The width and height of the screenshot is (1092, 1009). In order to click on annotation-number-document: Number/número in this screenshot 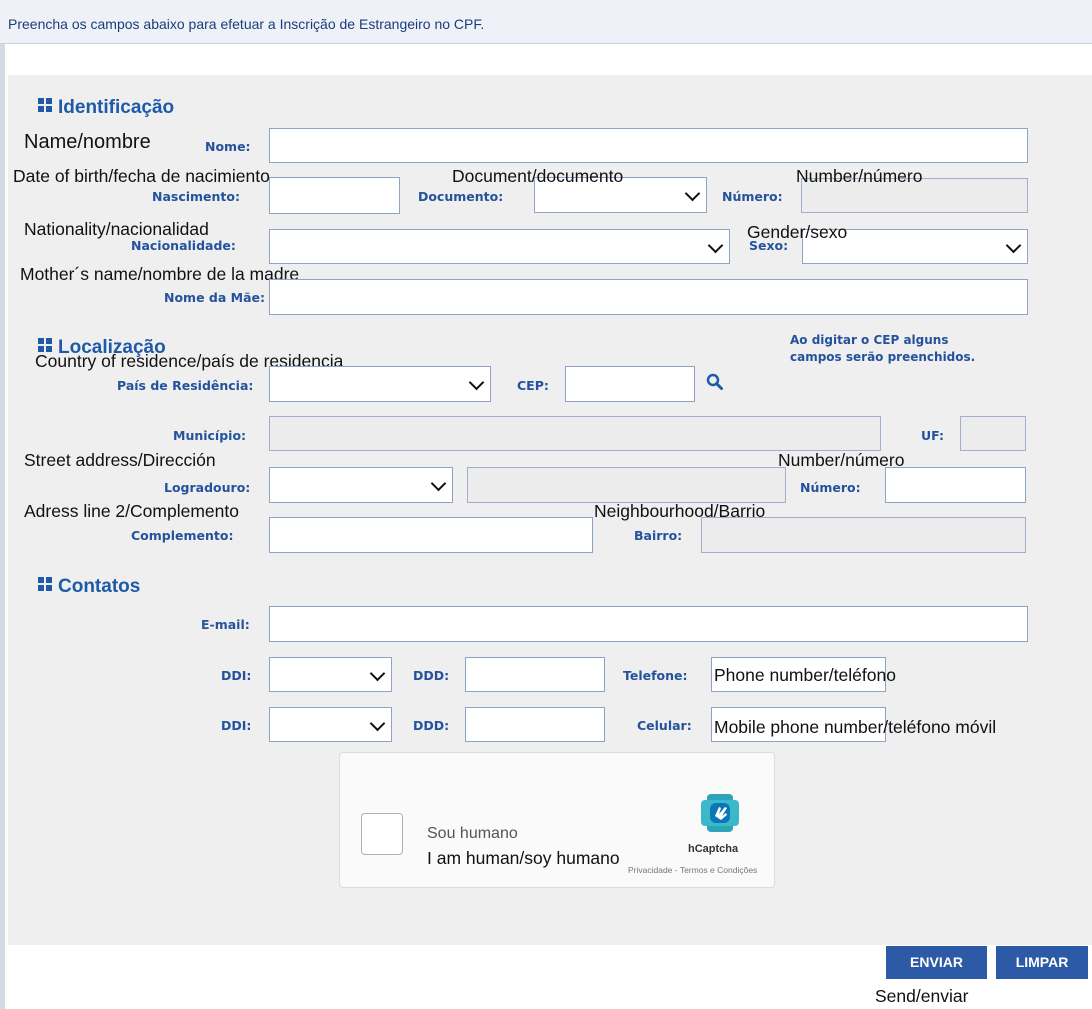, I will do `click(859, 176)`.